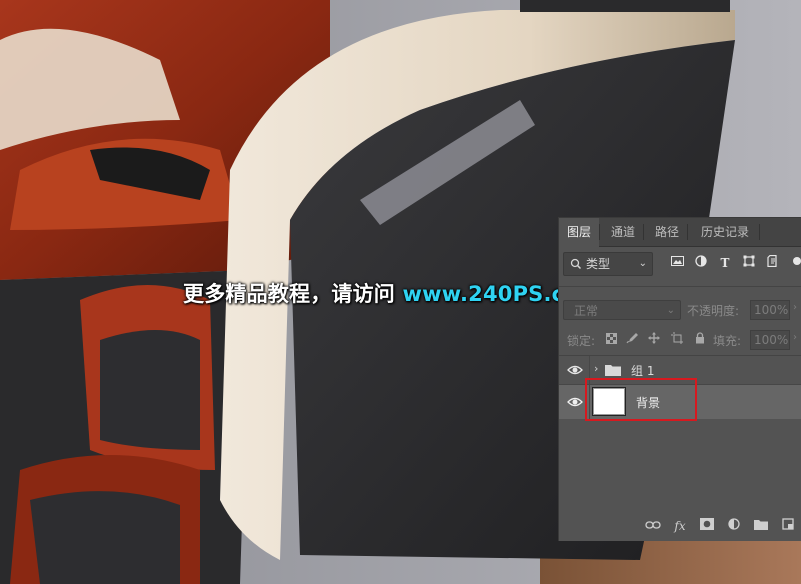 The width and height of the screenshot is (801, 584). I want to click on link-icon, so click(653, 526).